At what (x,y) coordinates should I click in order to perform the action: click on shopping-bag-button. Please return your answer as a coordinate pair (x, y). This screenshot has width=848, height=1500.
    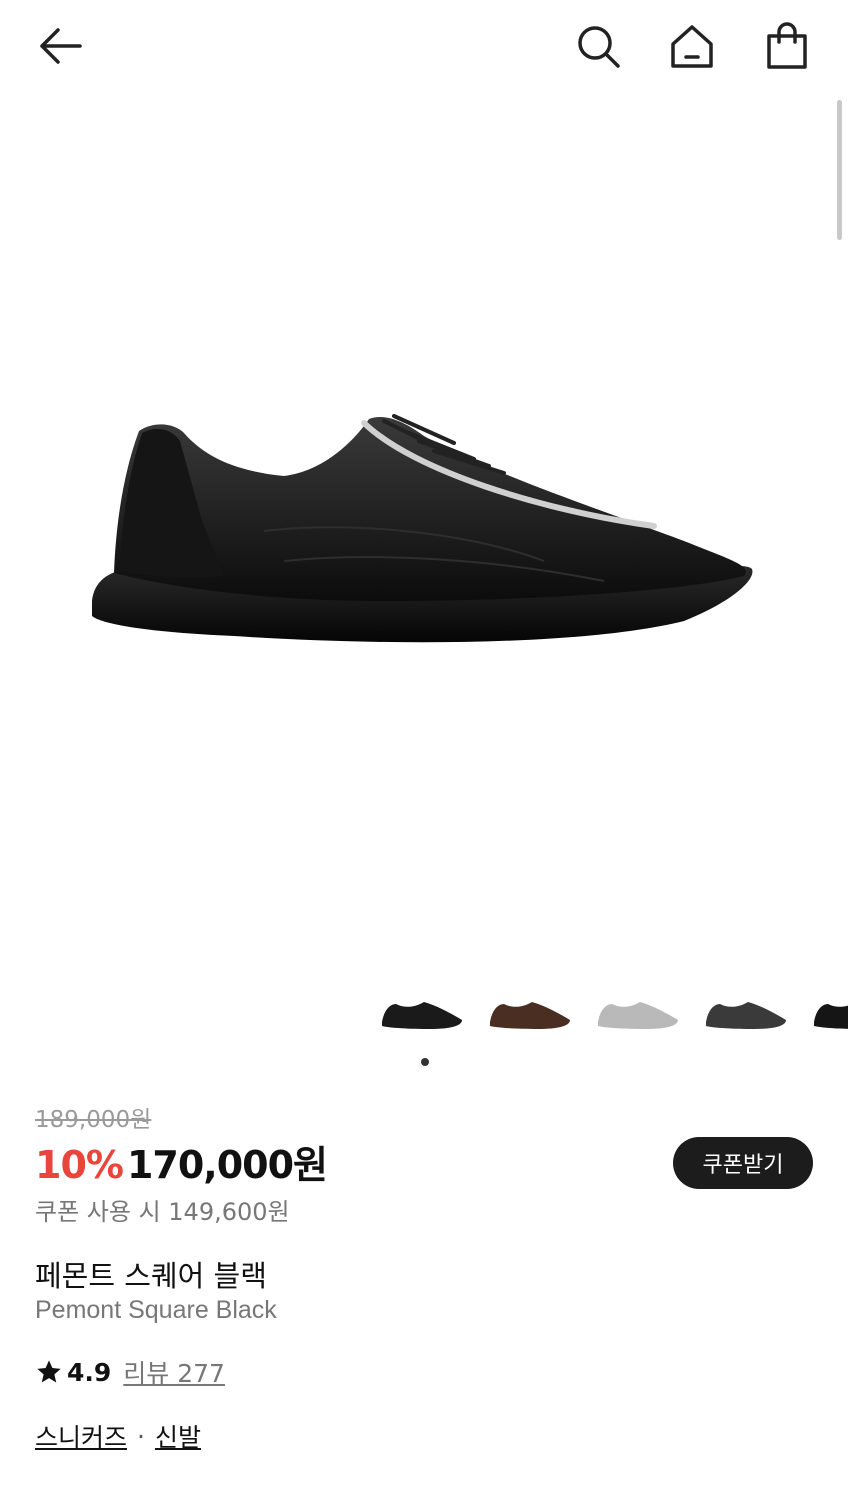
    Looking at the image, I should click on (787, 46).